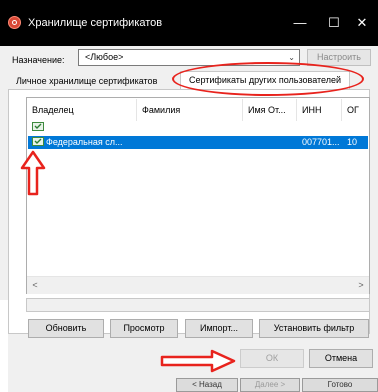 This screenshot has width=378, height=392. I want to click on background-window-edge, so click(4, 346).